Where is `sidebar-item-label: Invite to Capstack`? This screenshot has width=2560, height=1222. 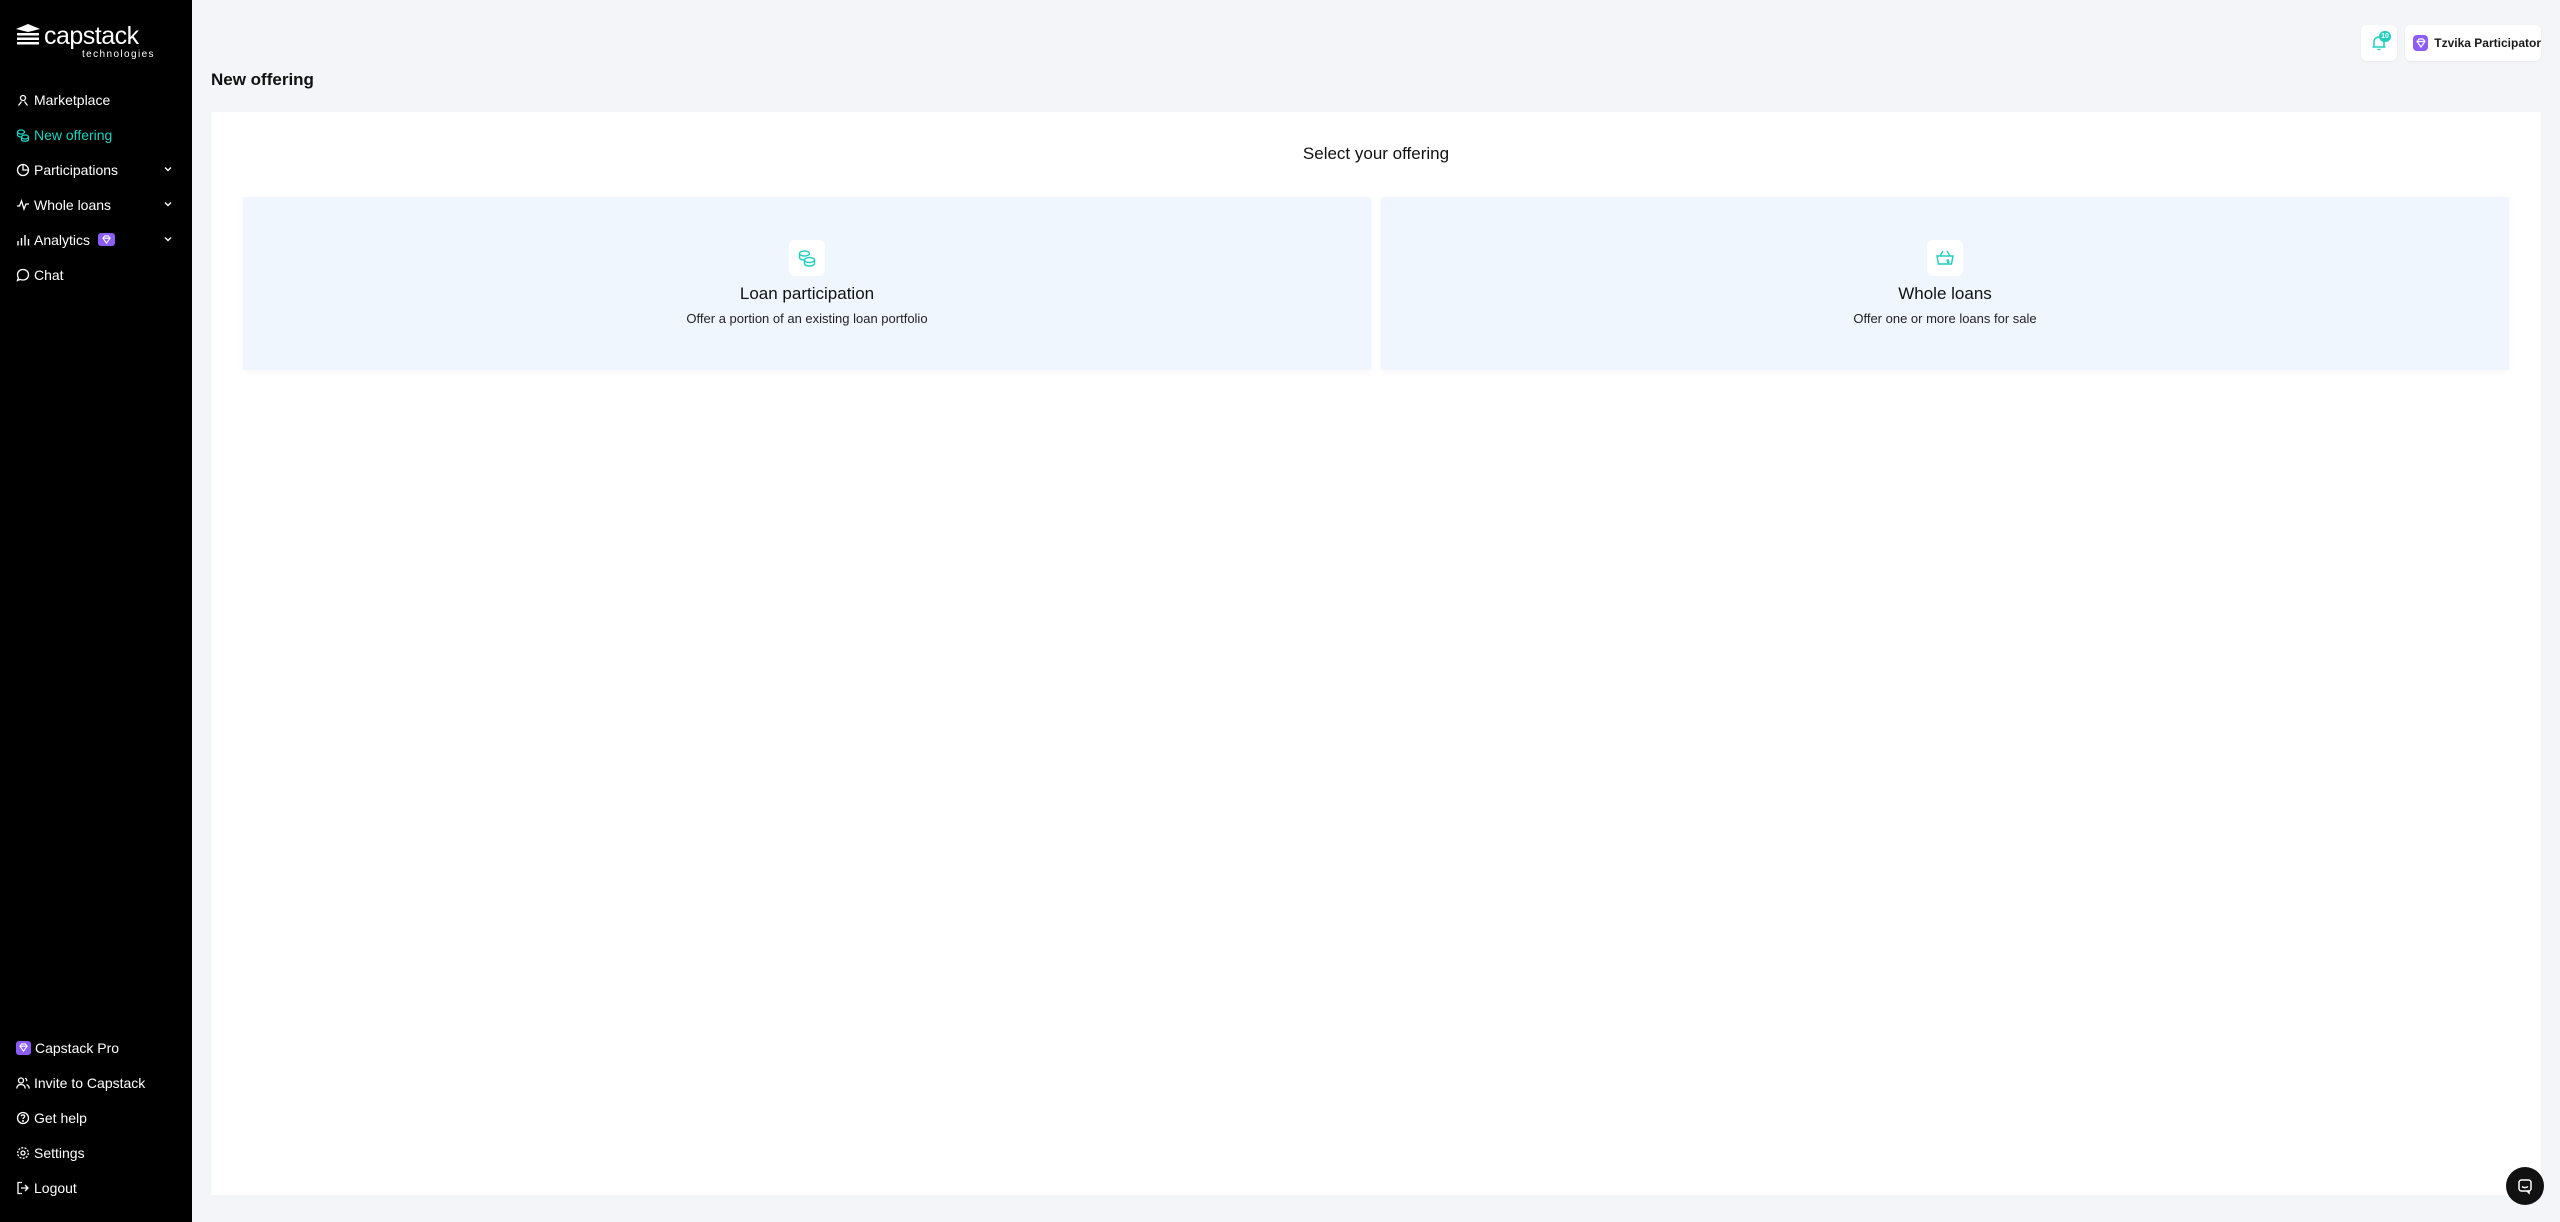 sidebar-item-label: Invite to Capstack is located at coordinates (90, 1082).